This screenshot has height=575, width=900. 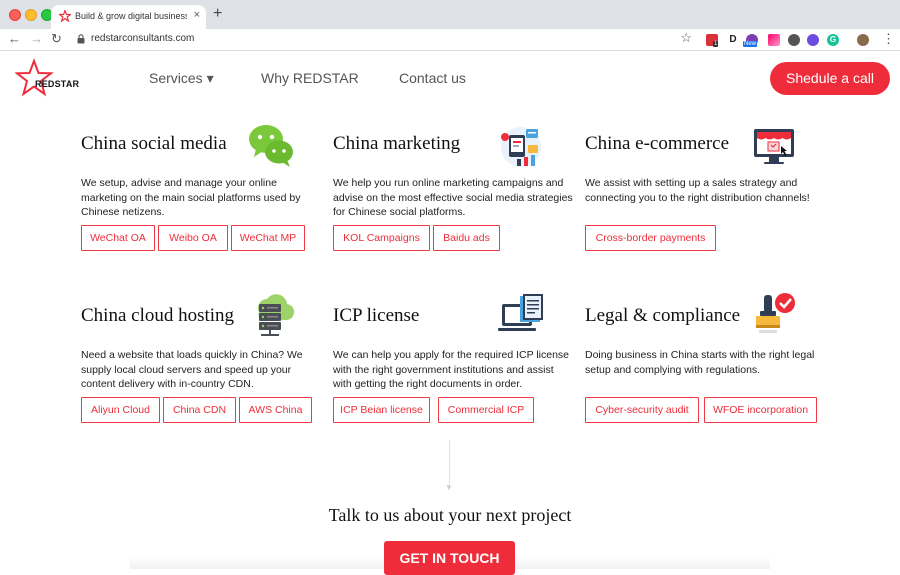 What do you see at coordinates (15, 15) in the screenshot?
I see `close-window-button` at bounding box center [15, 15].